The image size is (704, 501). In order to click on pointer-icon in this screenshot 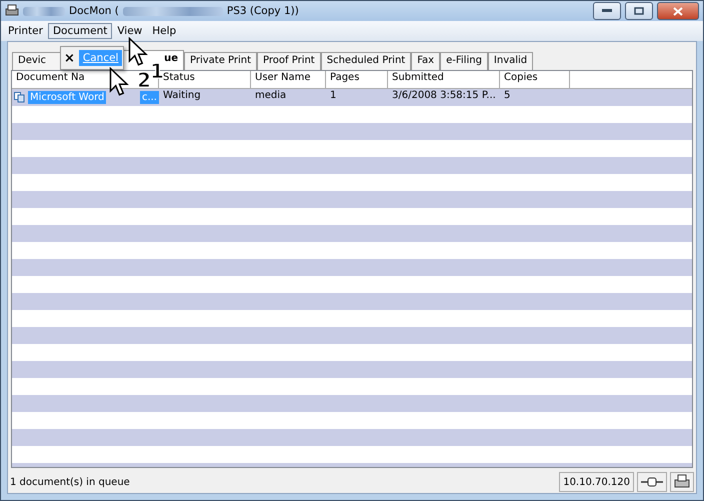, I will do `click(138, 52)`.